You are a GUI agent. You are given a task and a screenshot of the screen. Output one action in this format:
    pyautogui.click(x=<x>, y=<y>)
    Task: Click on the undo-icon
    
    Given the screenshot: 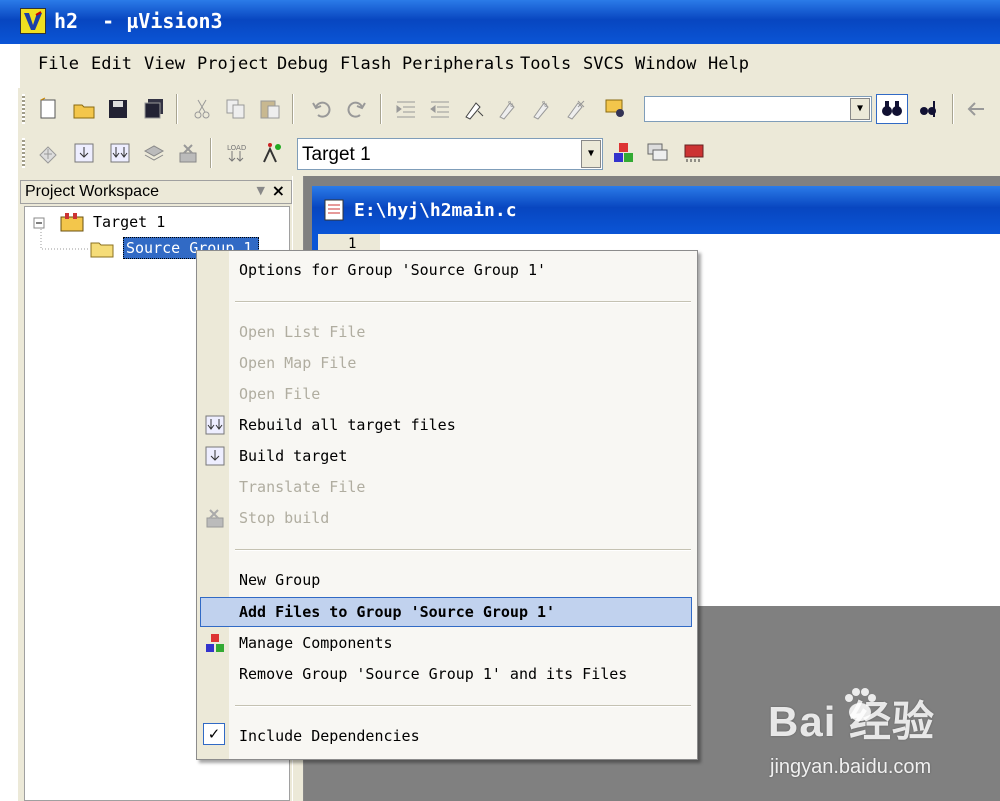 What is the action you would take?
    pyautogui.click(x=322, y=109)
    